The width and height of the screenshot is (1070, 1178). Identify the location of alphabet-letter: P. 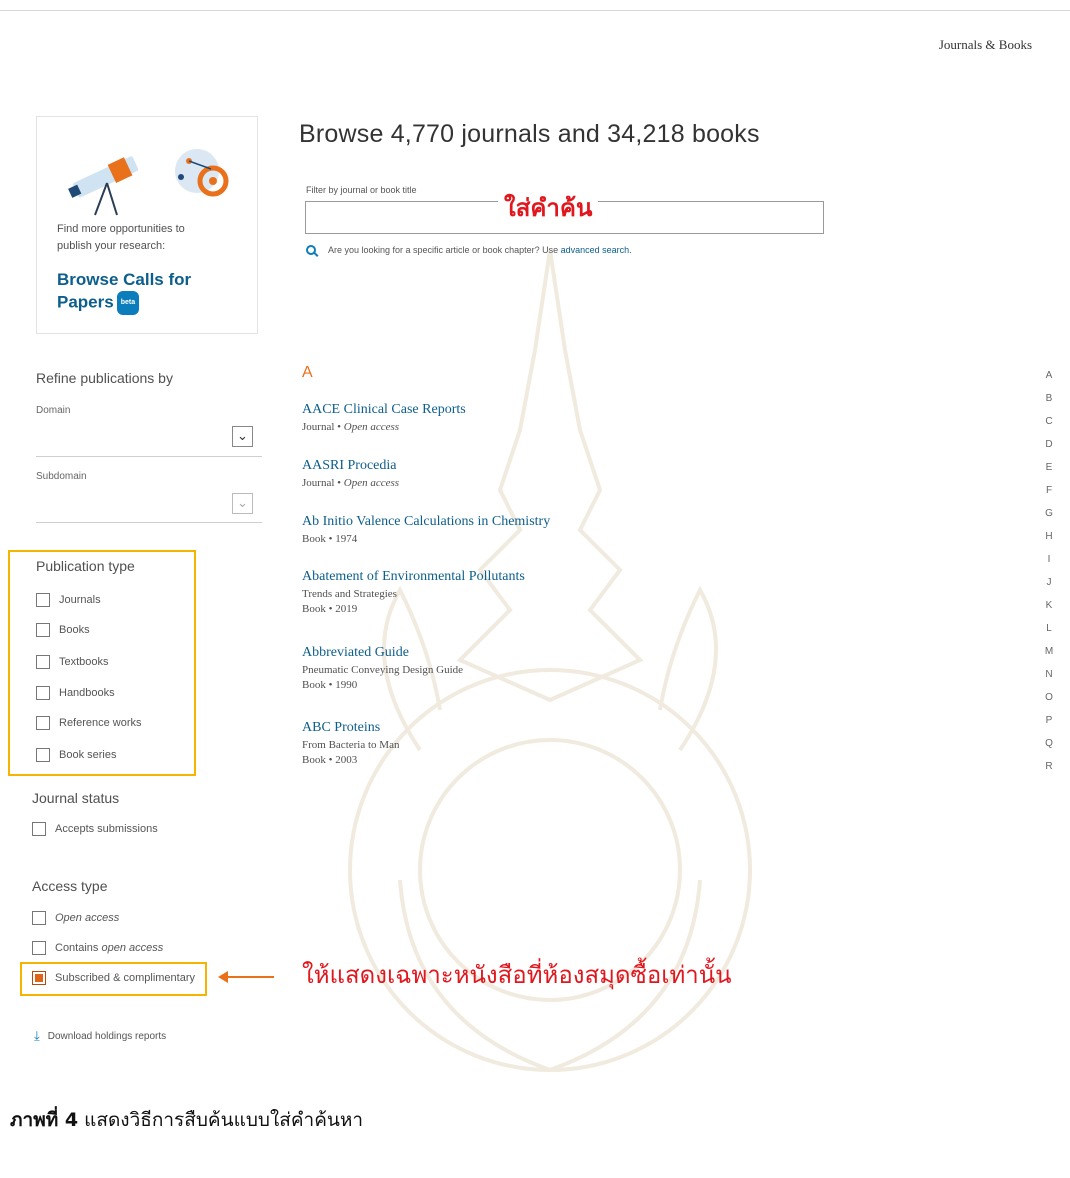
(1049, 720).